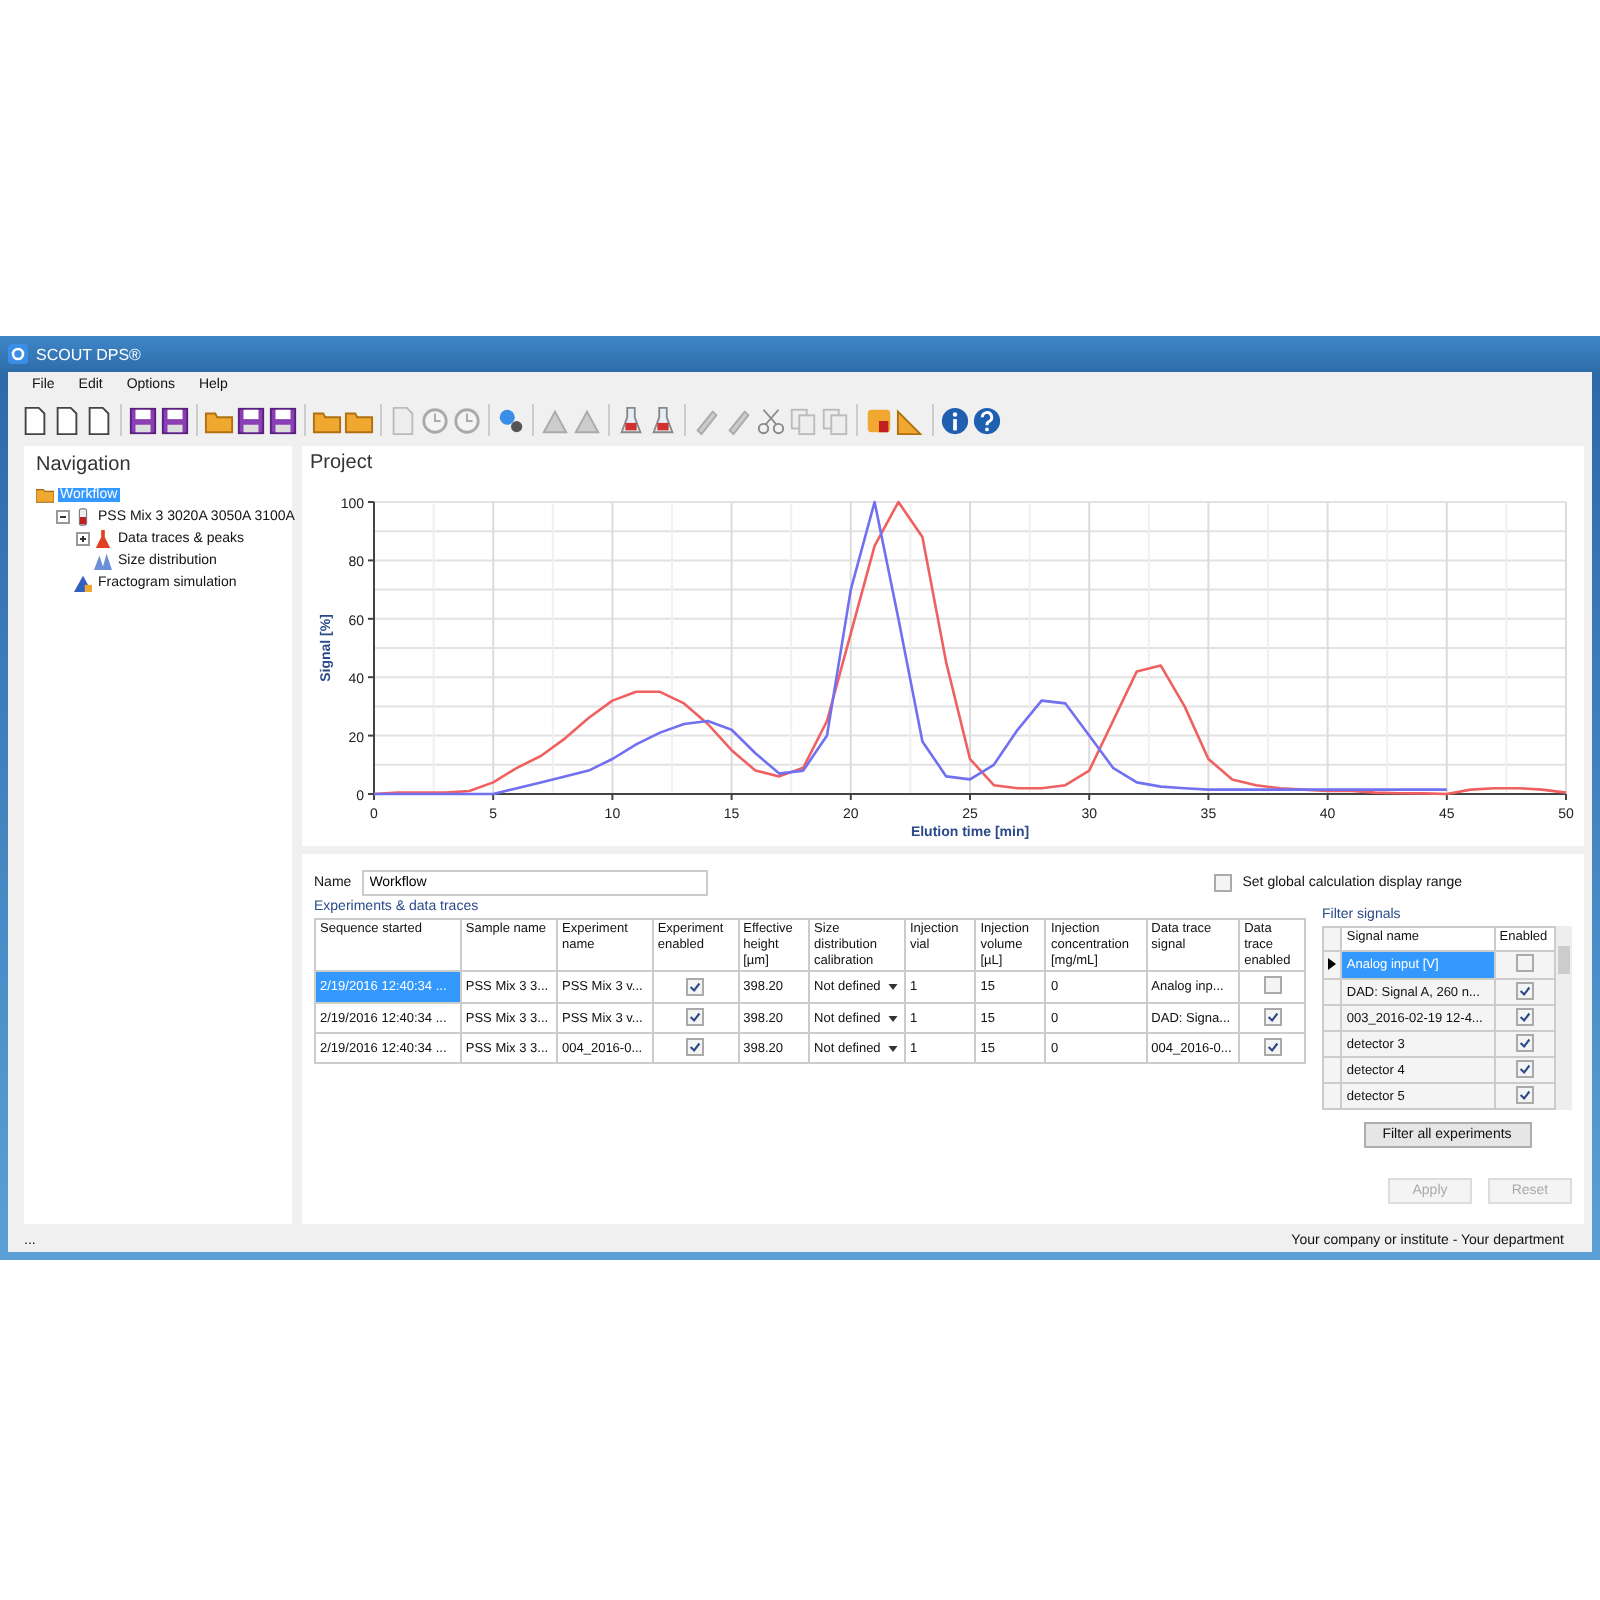 The width and height of the screenshot is (1600, 1600). I want to click on distribution-icon, so click(103, 560).